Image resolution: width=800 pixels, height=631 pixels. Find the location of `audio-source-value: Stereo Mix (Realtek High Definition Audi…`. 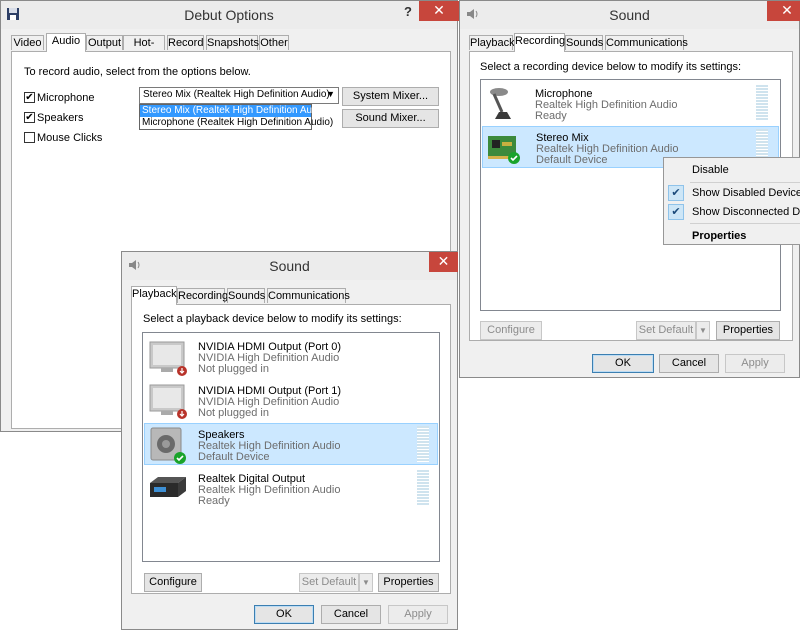

audio-source-value: Stereo Mix (Realtek High Definition Audi… is located at coordinates (236, 94).